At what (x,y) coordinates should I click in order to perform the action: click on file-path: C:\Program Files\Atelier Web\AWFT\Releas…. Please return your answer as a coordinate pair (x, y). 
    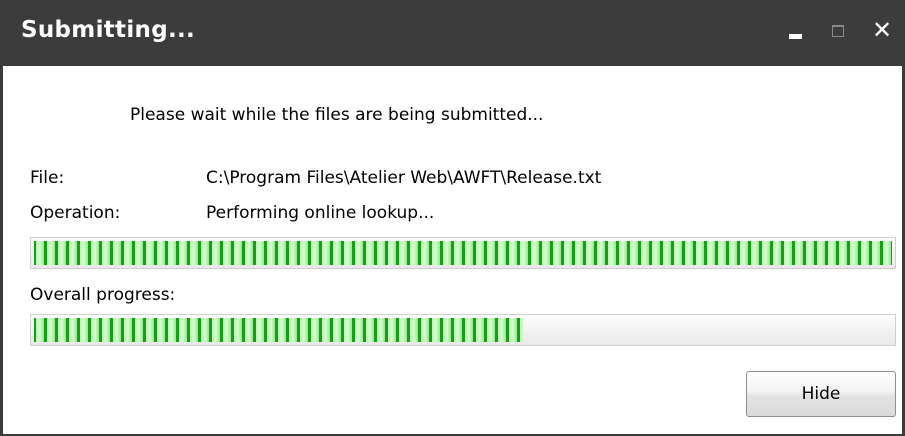
    Looking at the image, I should click on (404, 178).